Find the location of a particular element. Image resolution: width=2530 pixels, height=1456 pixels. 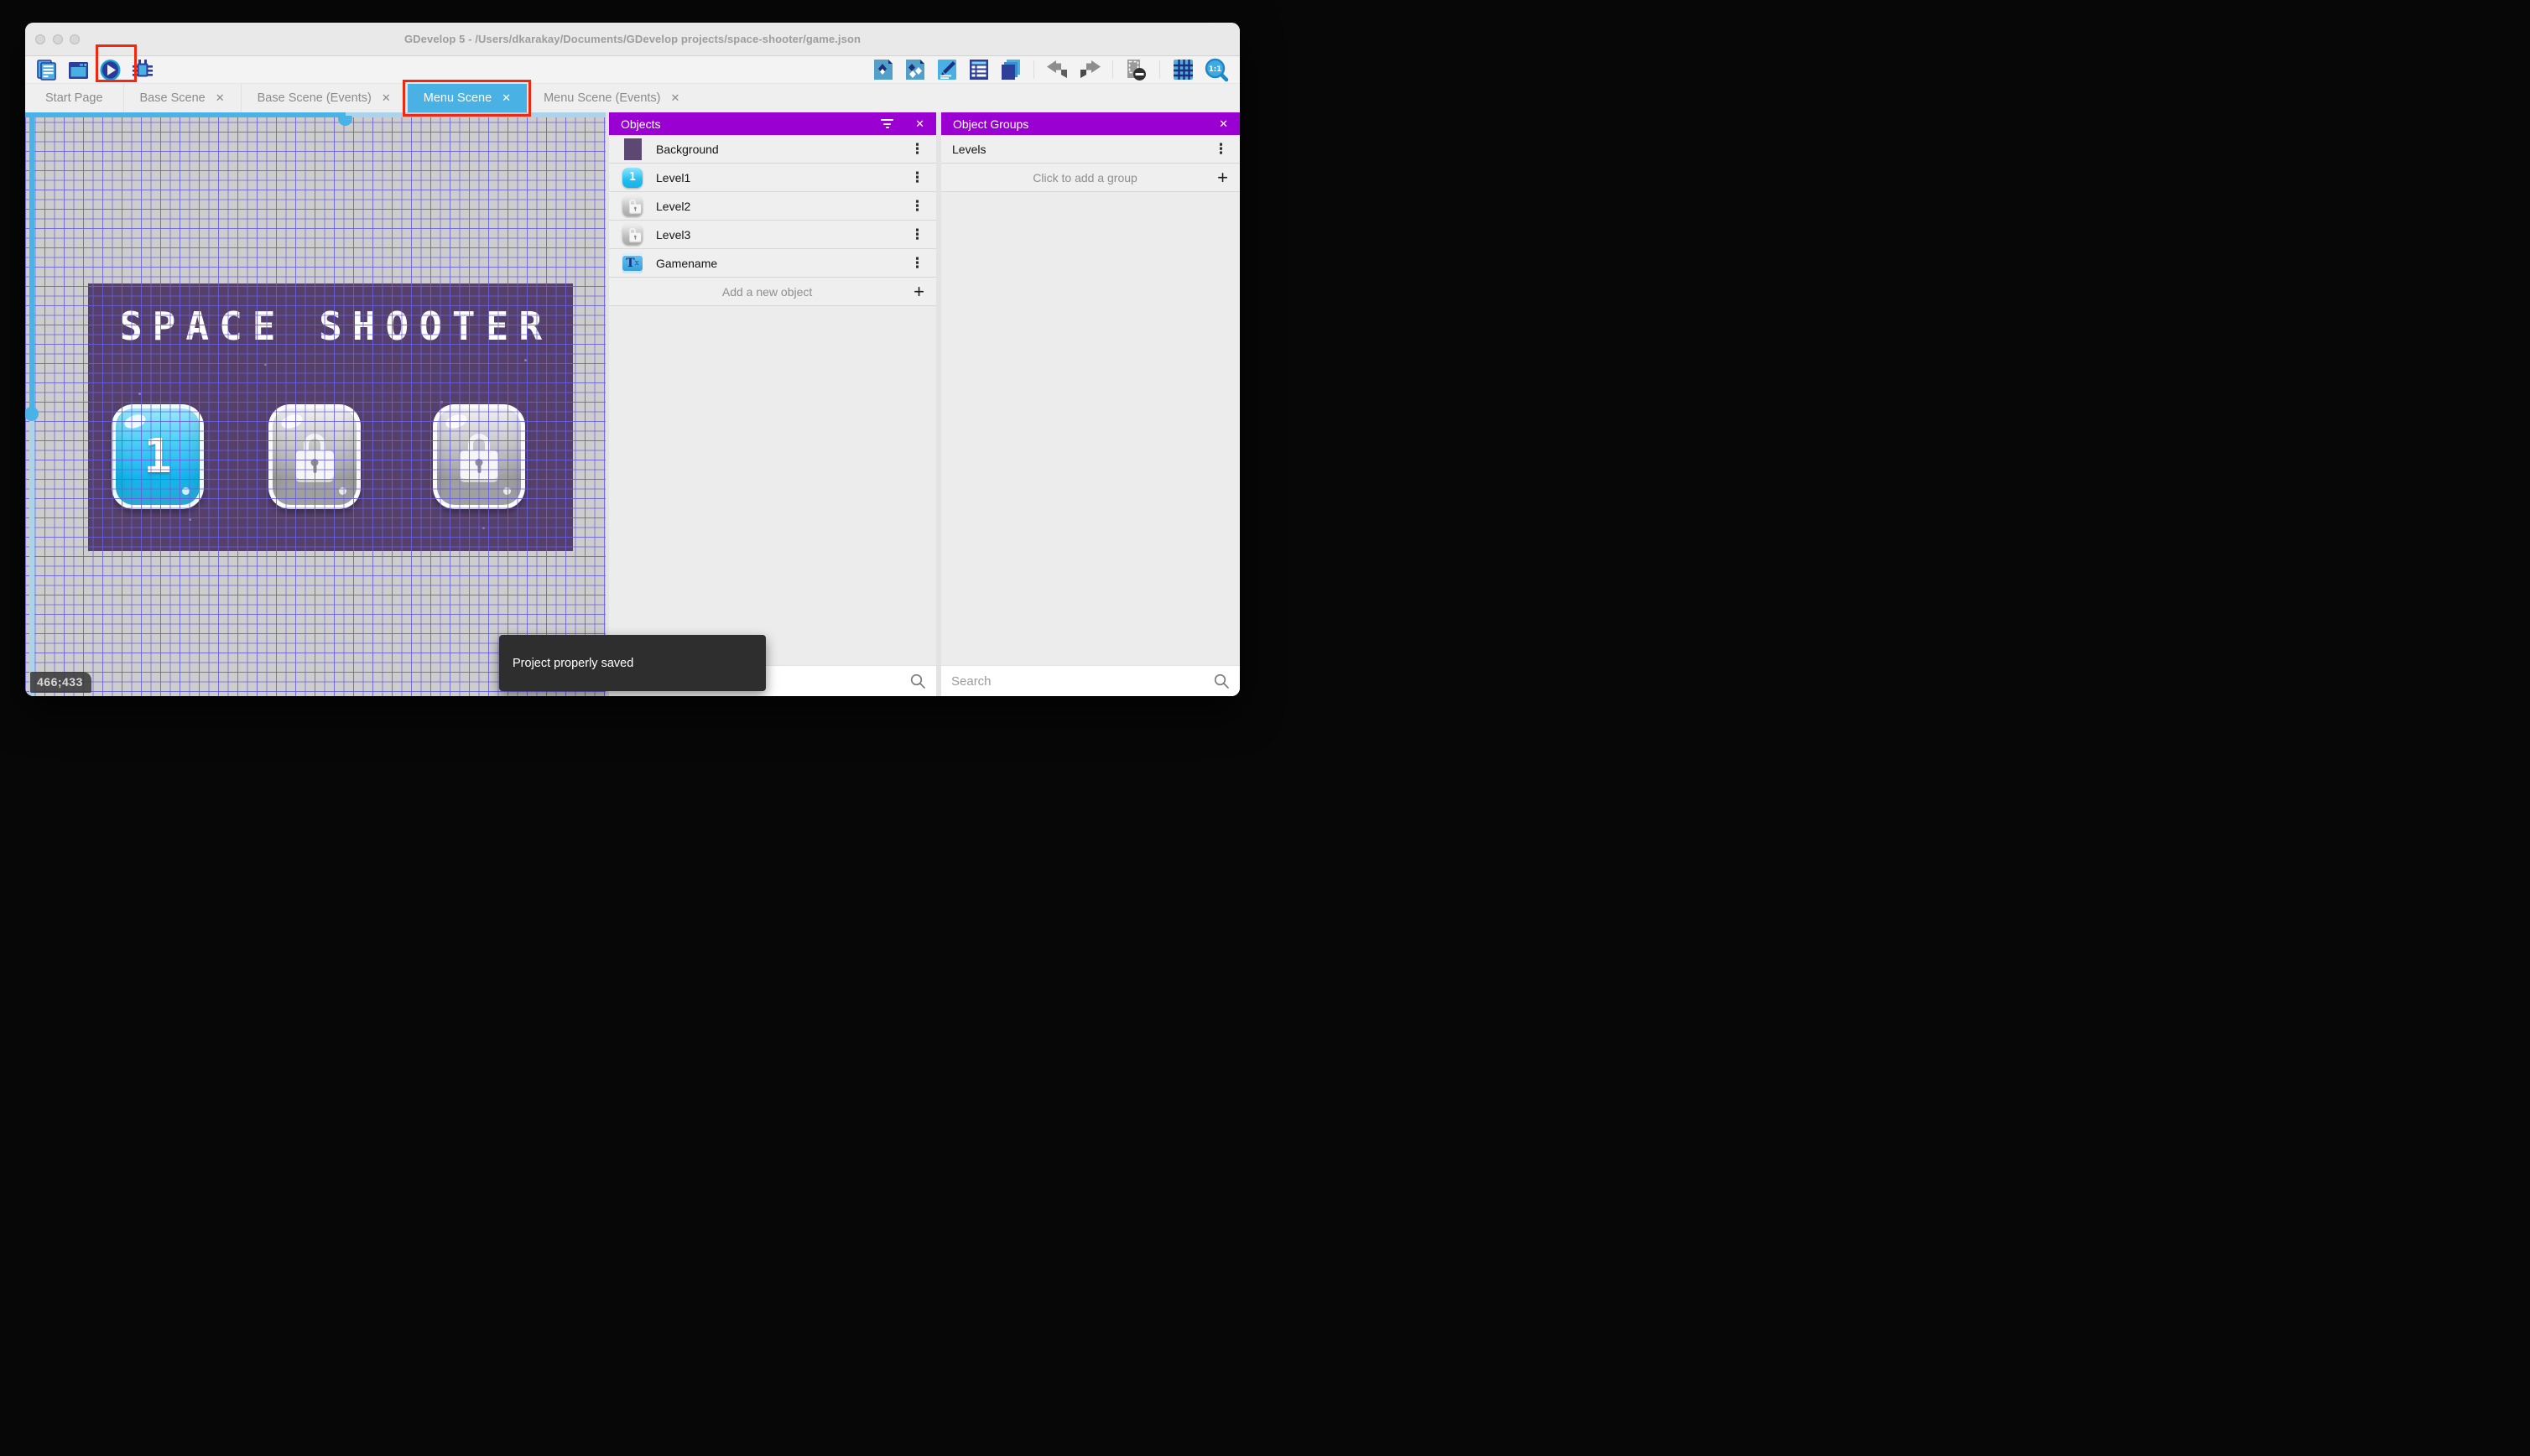

layers-editor-button is located at coordinates (1010, 70).